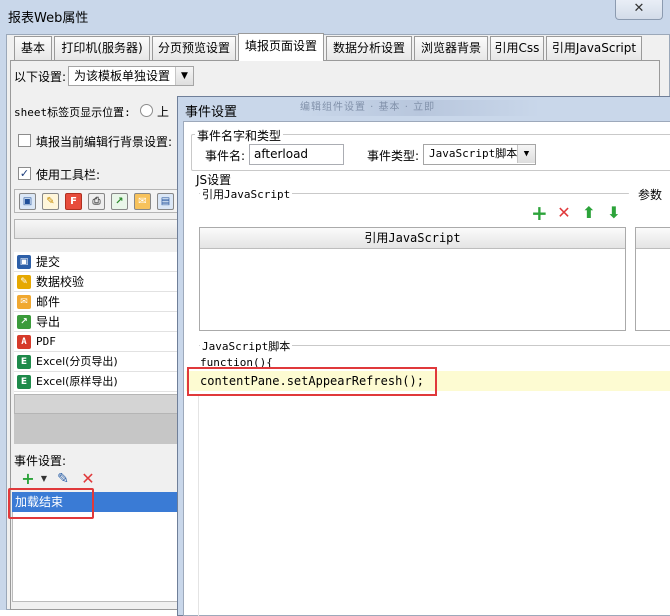 The image size is (670, 616). What do you see at coordinates (281, 47) in the screenshot?
I see `tab-fill-page: 填报页面设置` at bounding box center [281, 47].